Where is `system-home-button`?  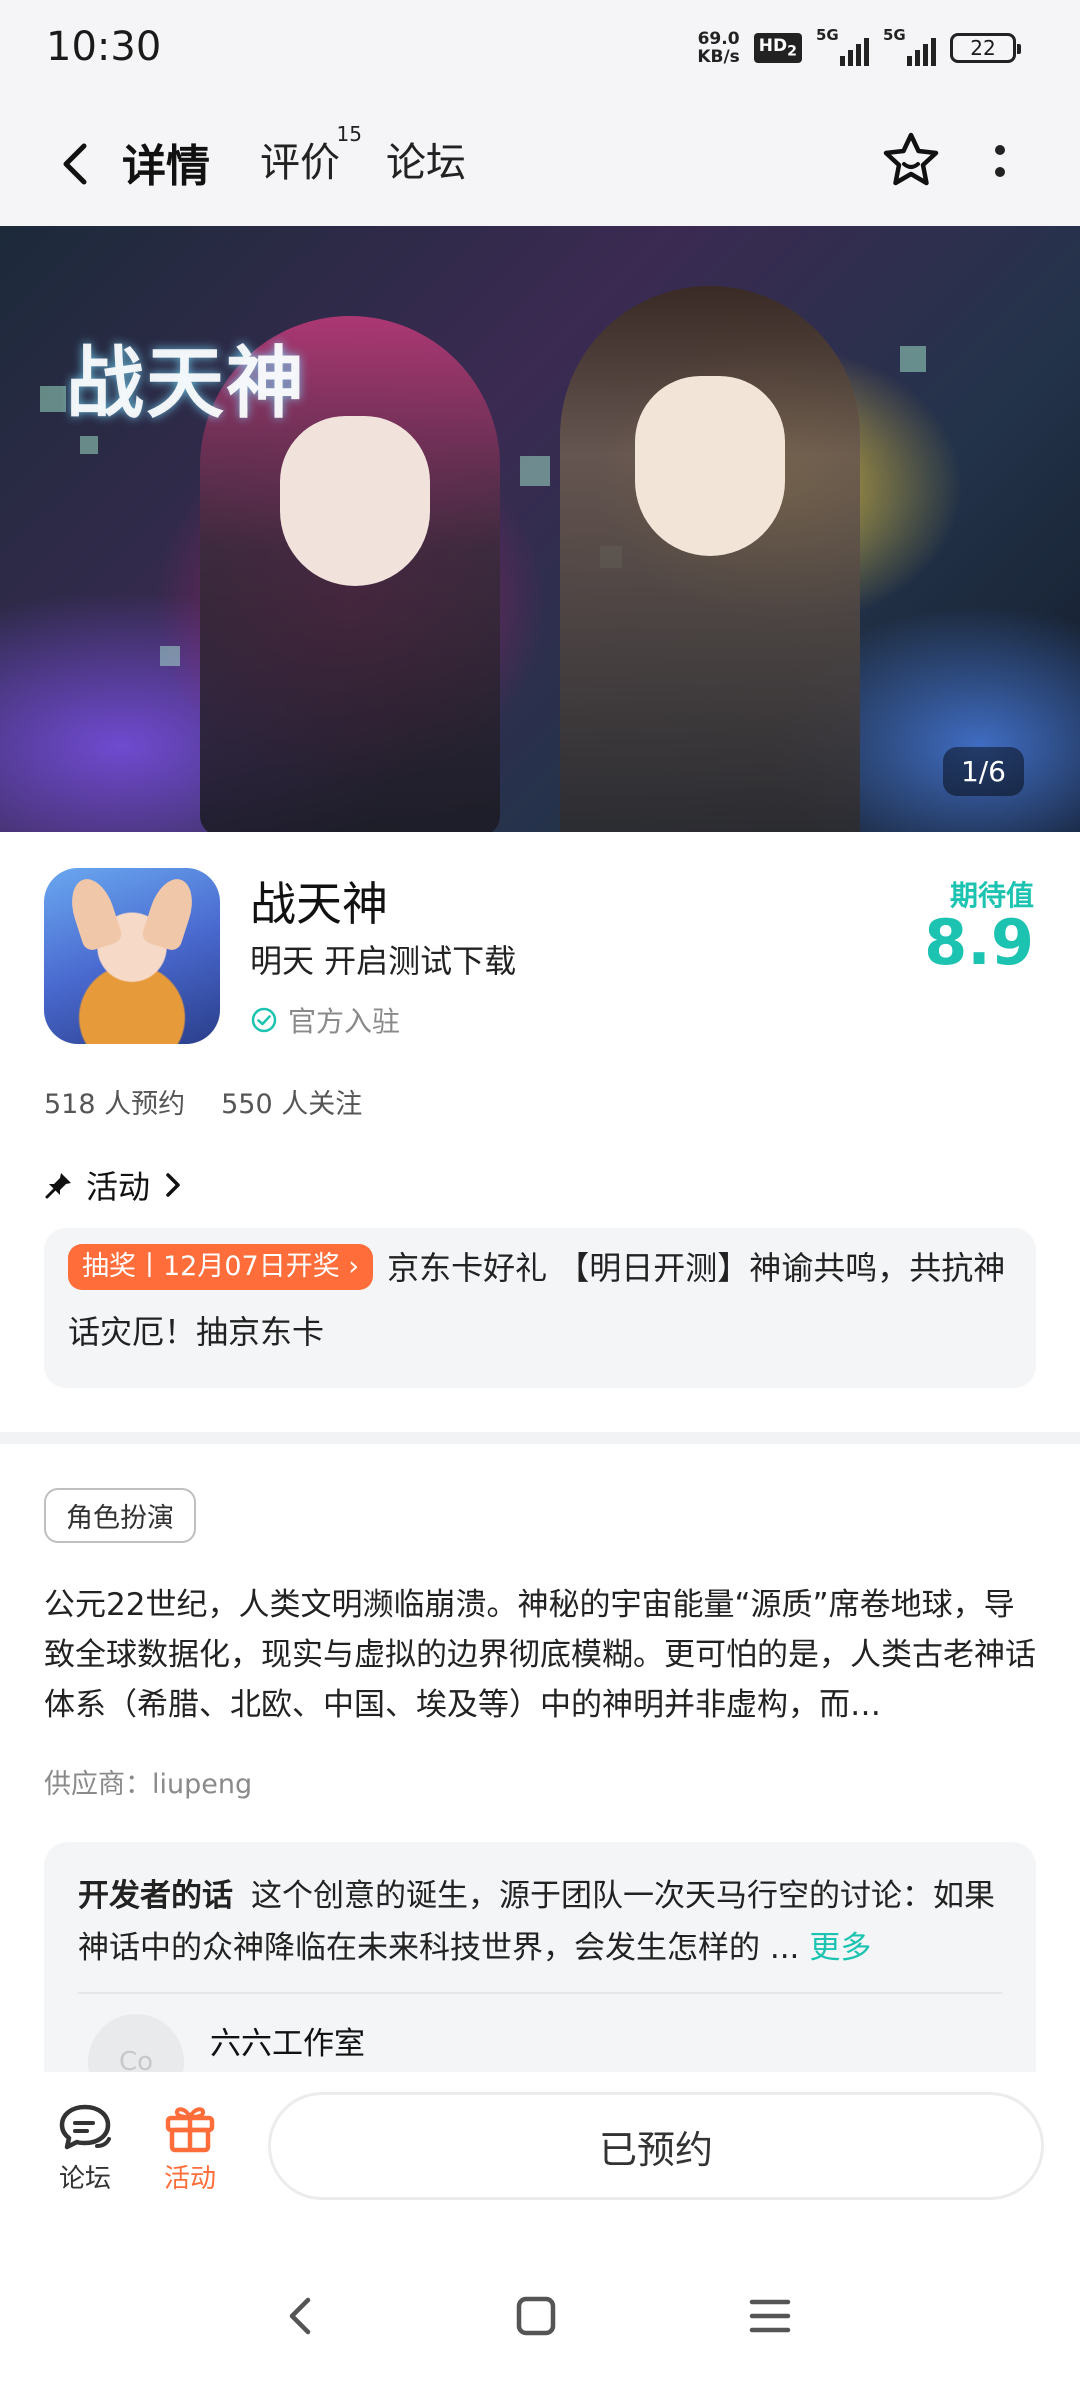
system-home-button is located at coordinates (536, 2316).